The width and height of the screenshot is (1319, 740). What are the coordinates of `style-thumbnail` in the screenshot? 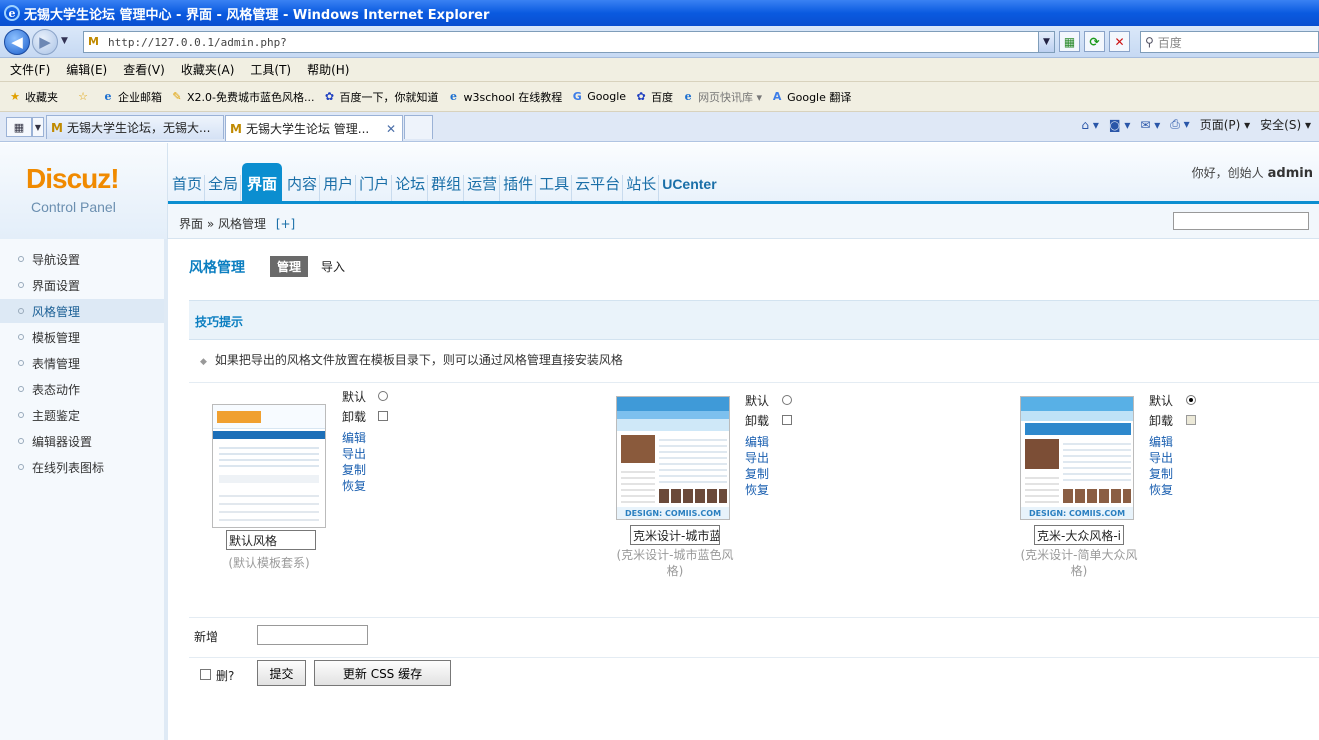 It's located at (269, 466).